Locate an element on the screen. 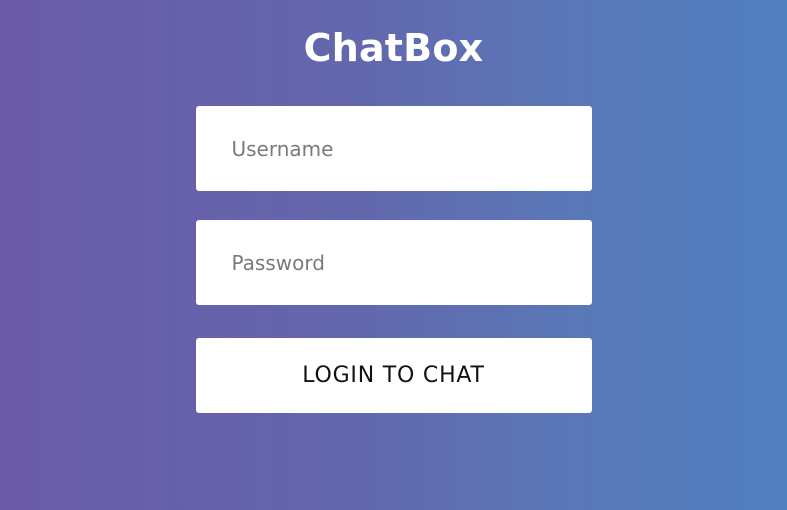  page-title: ChatBox is located at coordinates (393, 48).